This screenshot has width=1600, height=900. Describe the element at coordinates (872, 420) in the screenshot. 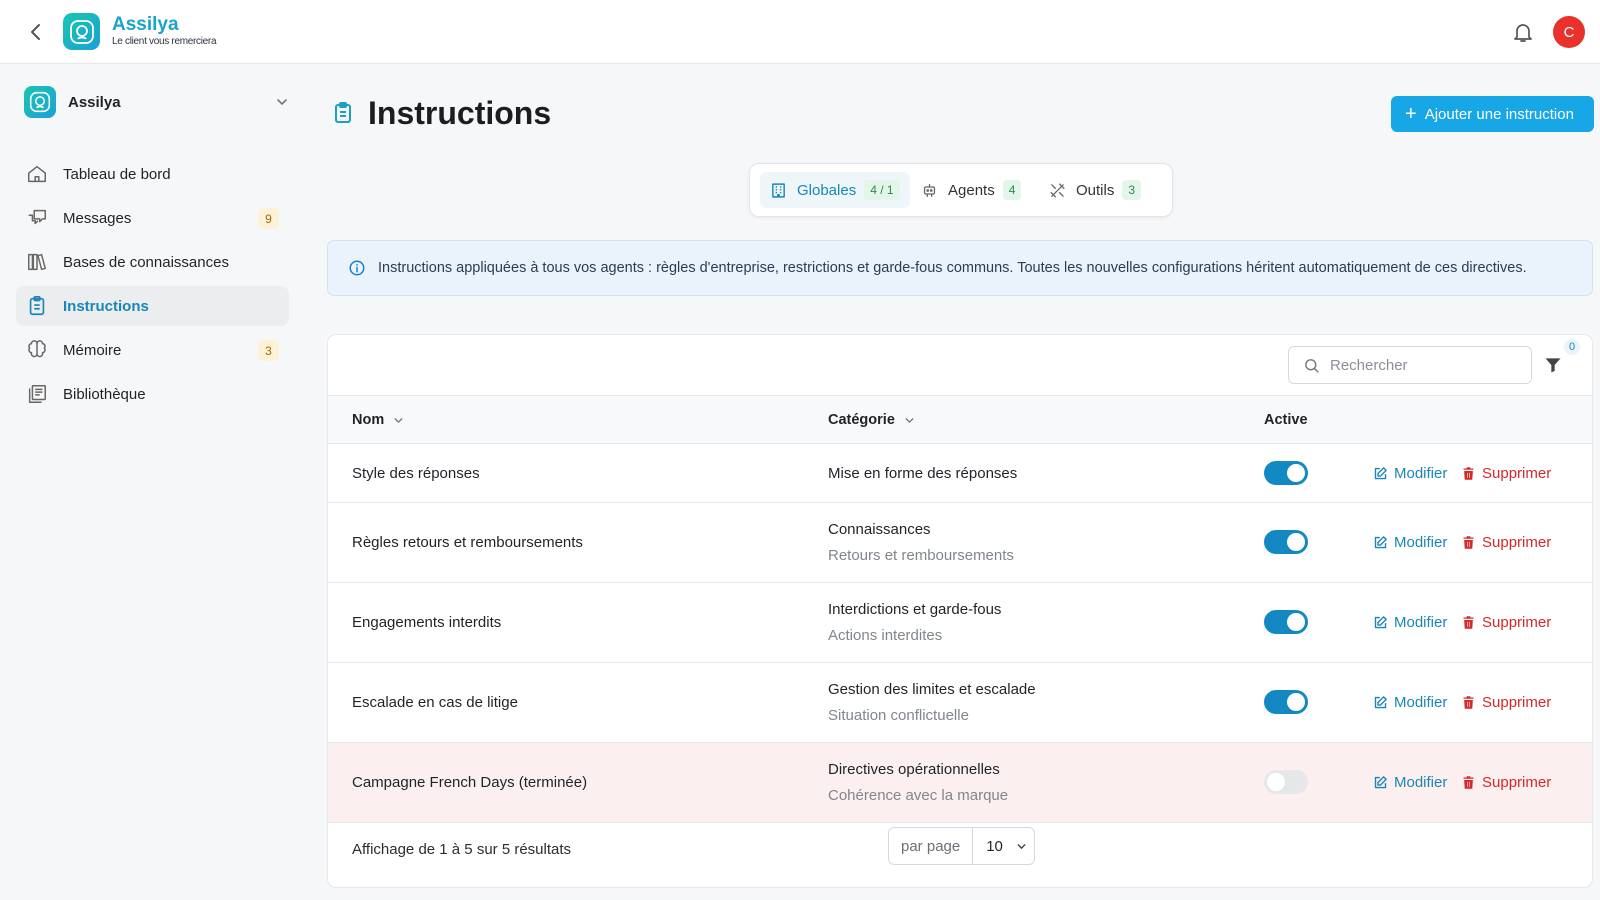

I see `column-header-category: Catégorie` at that location.